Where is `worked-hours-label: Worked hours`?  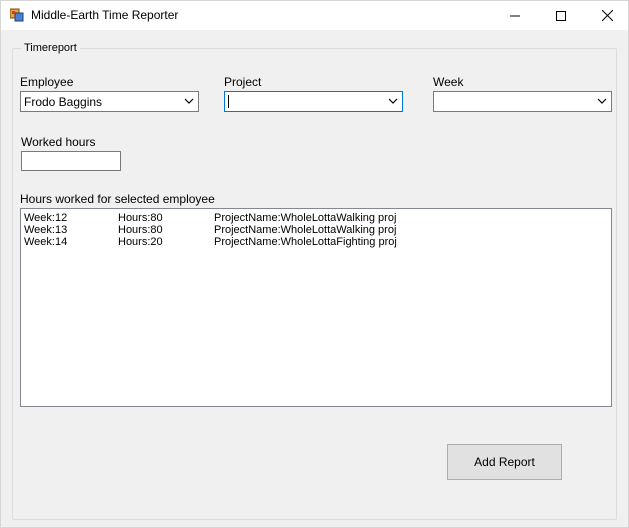 worked-hours-label: Worked hours is located at coordinates (58, 142).